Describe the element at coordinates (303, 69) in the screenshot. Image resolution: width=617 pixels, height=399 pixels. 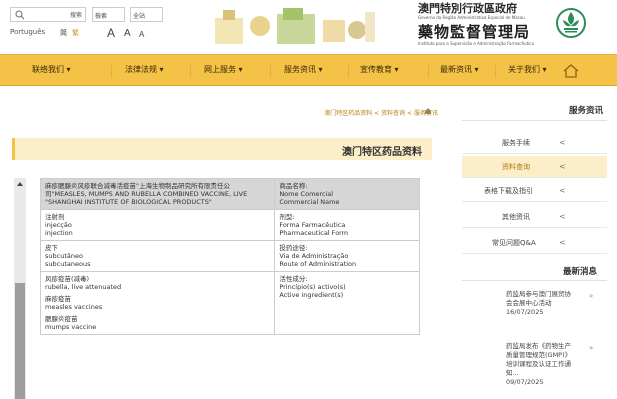
I see `nav-item-services: 服务资讯 ▾` at that location.